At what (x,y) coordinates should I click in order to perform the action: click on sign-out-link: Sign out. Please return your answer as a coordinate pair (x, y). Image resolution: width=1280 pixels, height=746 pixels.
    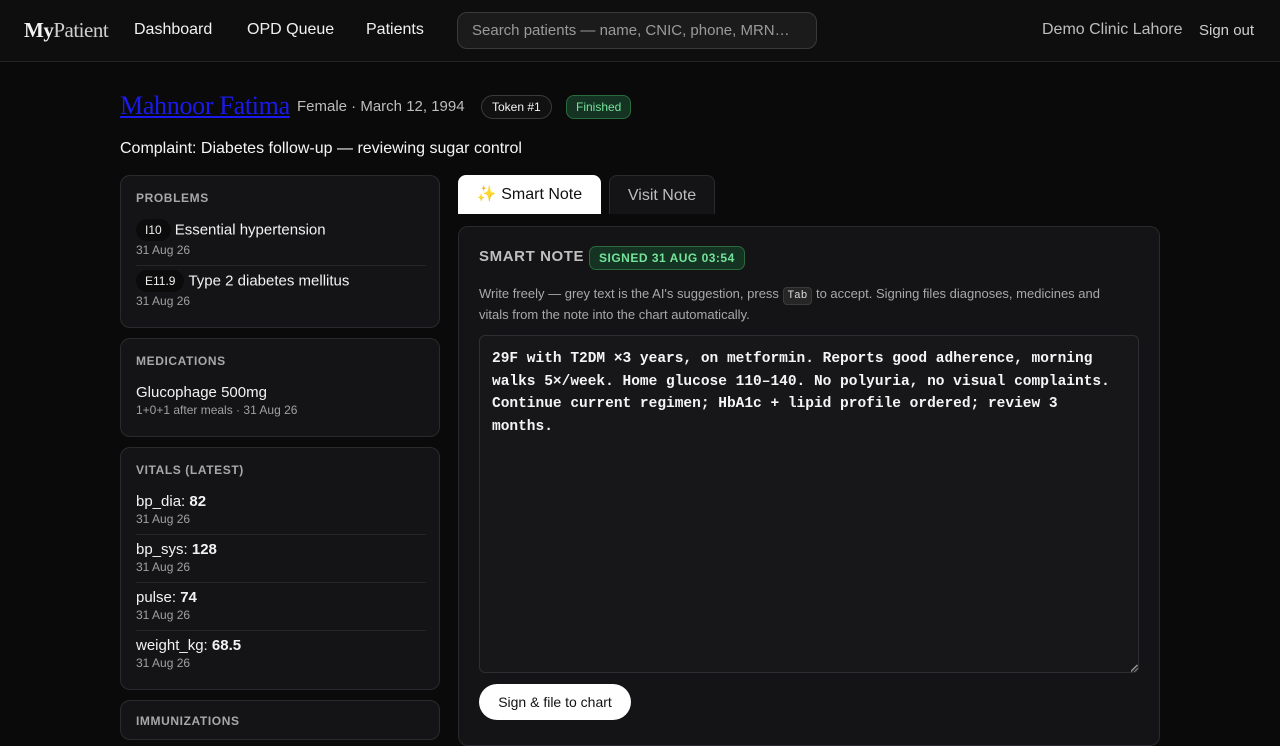
    Looking at the image, I should click on (1226, 30).